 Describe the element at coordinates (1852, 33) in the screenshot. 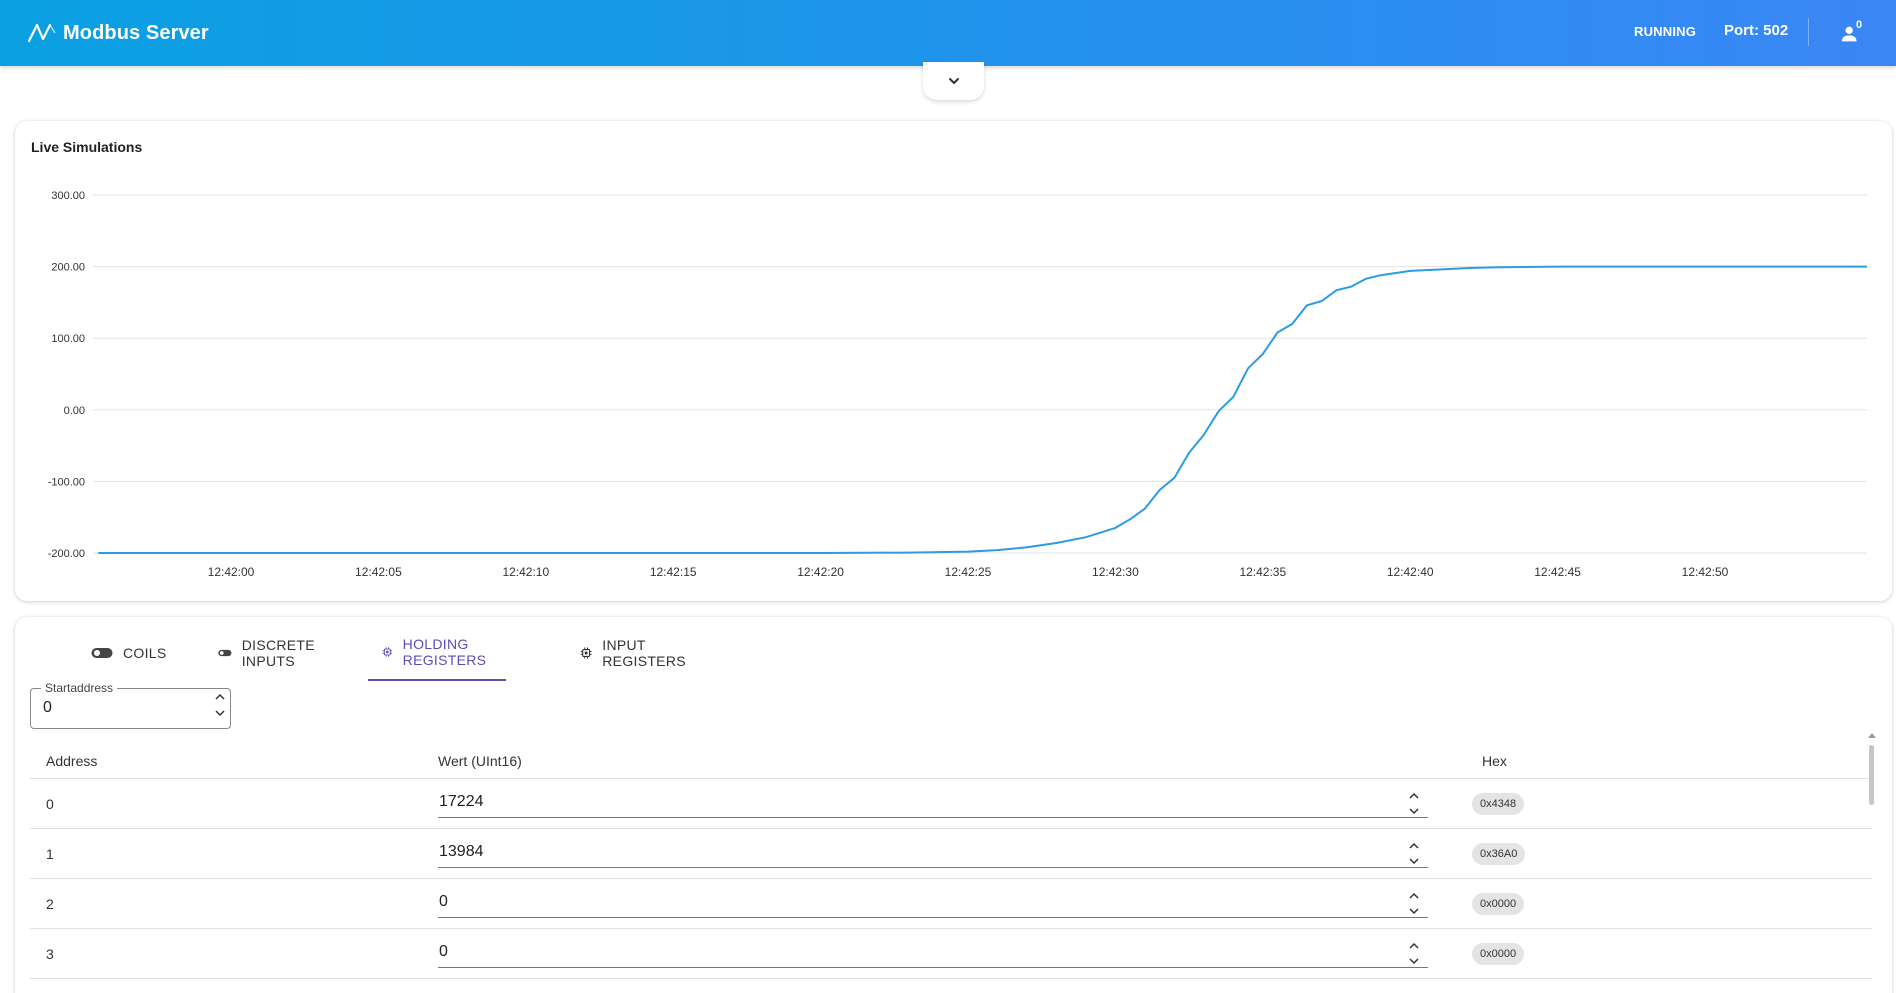

I see `connected-users-button: 0` at that location.